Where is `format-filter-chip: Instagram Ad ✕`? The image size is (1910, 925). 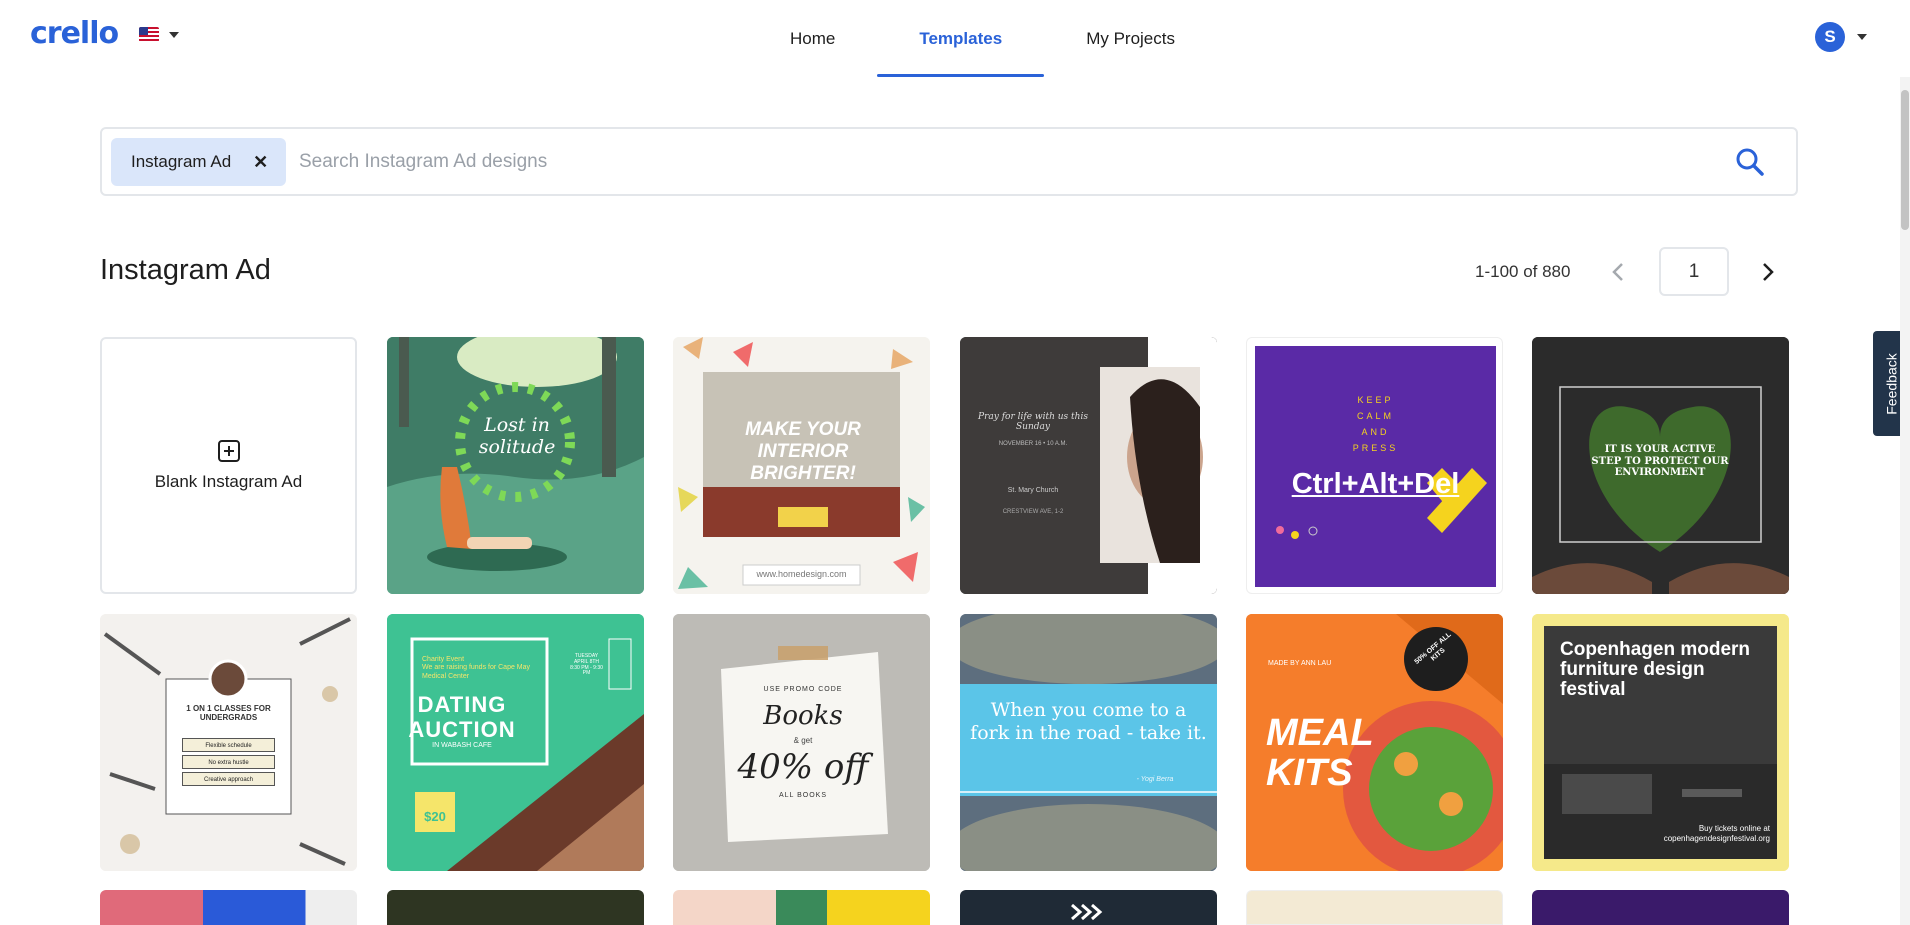
format-filter-chip: Instagram Ad ✕ is located at coordinates (199, 162).